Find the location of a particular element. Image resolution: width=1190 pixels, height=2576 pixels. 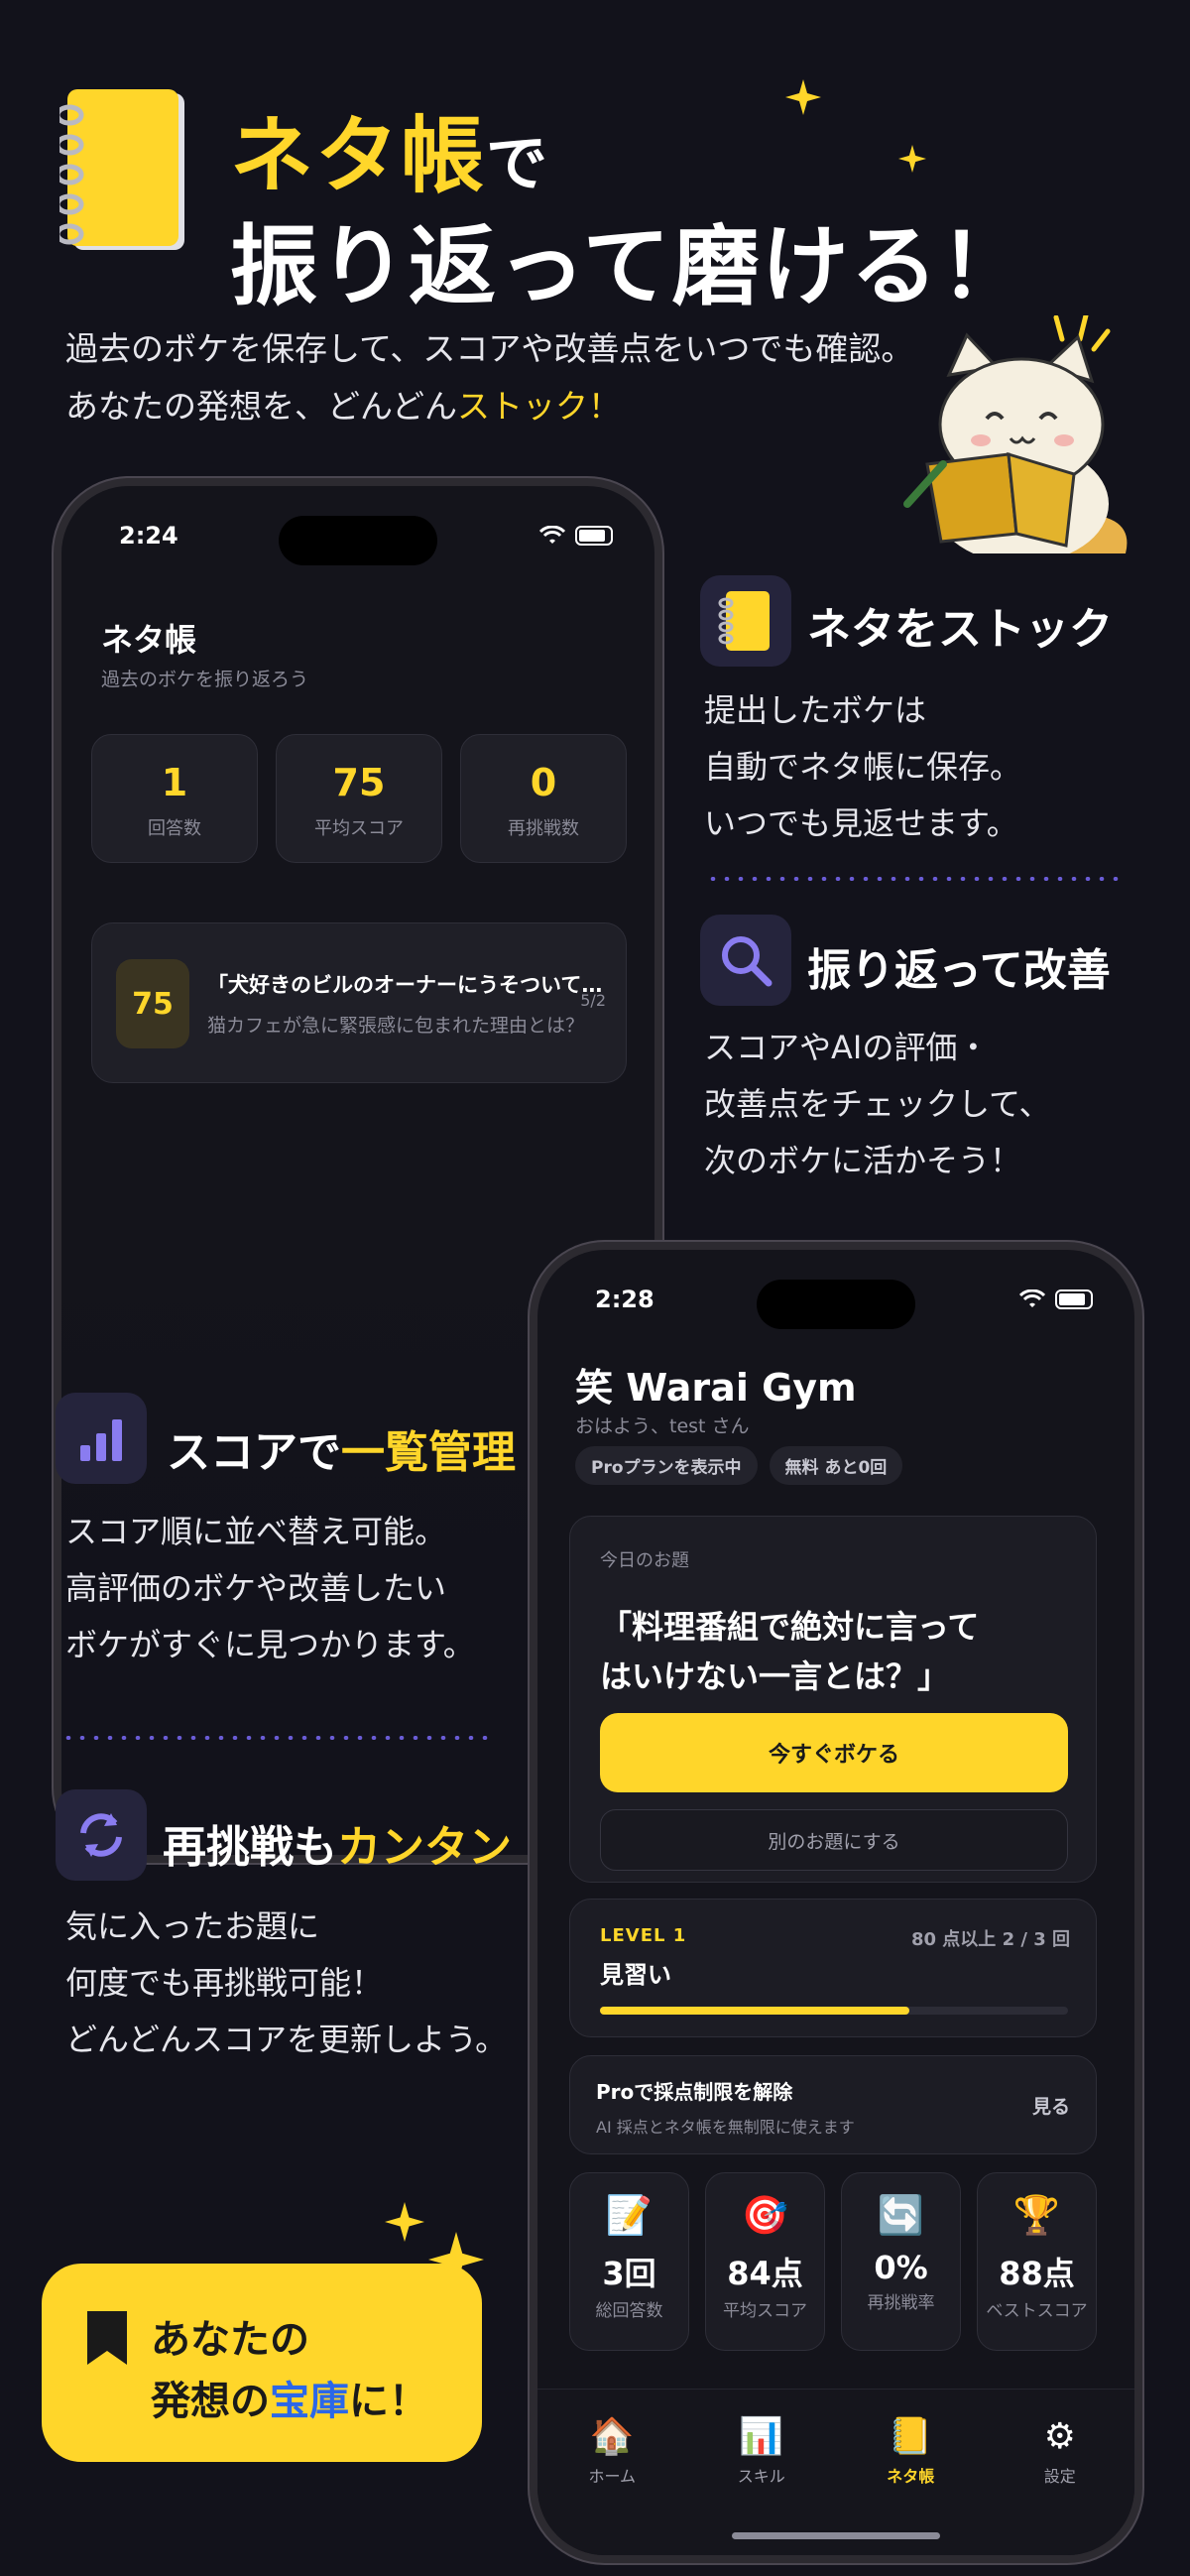

tab-bar: 🏠 ホーム 📊 スキル 📒 ネタ帳 ⚙ 設定 is located at coordinates (835, 2472).